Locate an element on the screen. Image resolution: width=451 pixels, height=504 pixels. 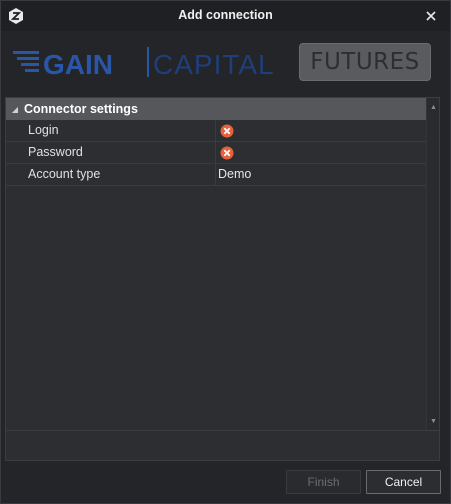
cancel-button: Cancel is located at coordinates (403, 482).